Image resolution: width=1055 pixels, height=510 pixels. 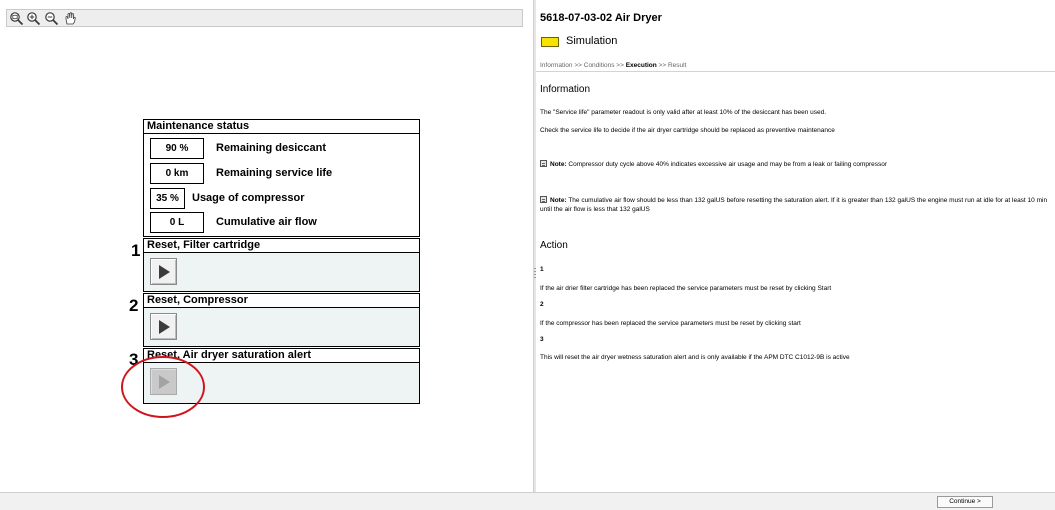 I want to click on reset-compressor-body, so click(x=281, y=327).